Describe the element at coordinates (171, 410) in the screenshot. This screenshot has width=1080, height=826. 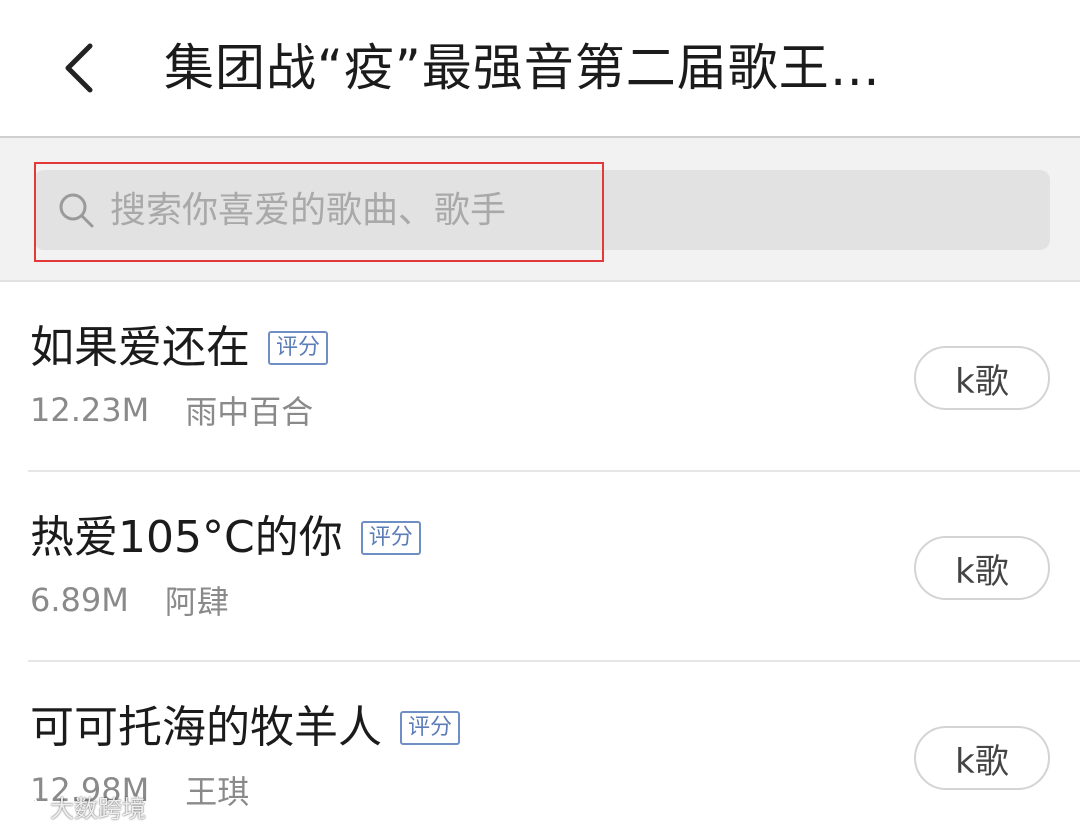
I see `song-meta: 12.23M 雨中百合` at that location.